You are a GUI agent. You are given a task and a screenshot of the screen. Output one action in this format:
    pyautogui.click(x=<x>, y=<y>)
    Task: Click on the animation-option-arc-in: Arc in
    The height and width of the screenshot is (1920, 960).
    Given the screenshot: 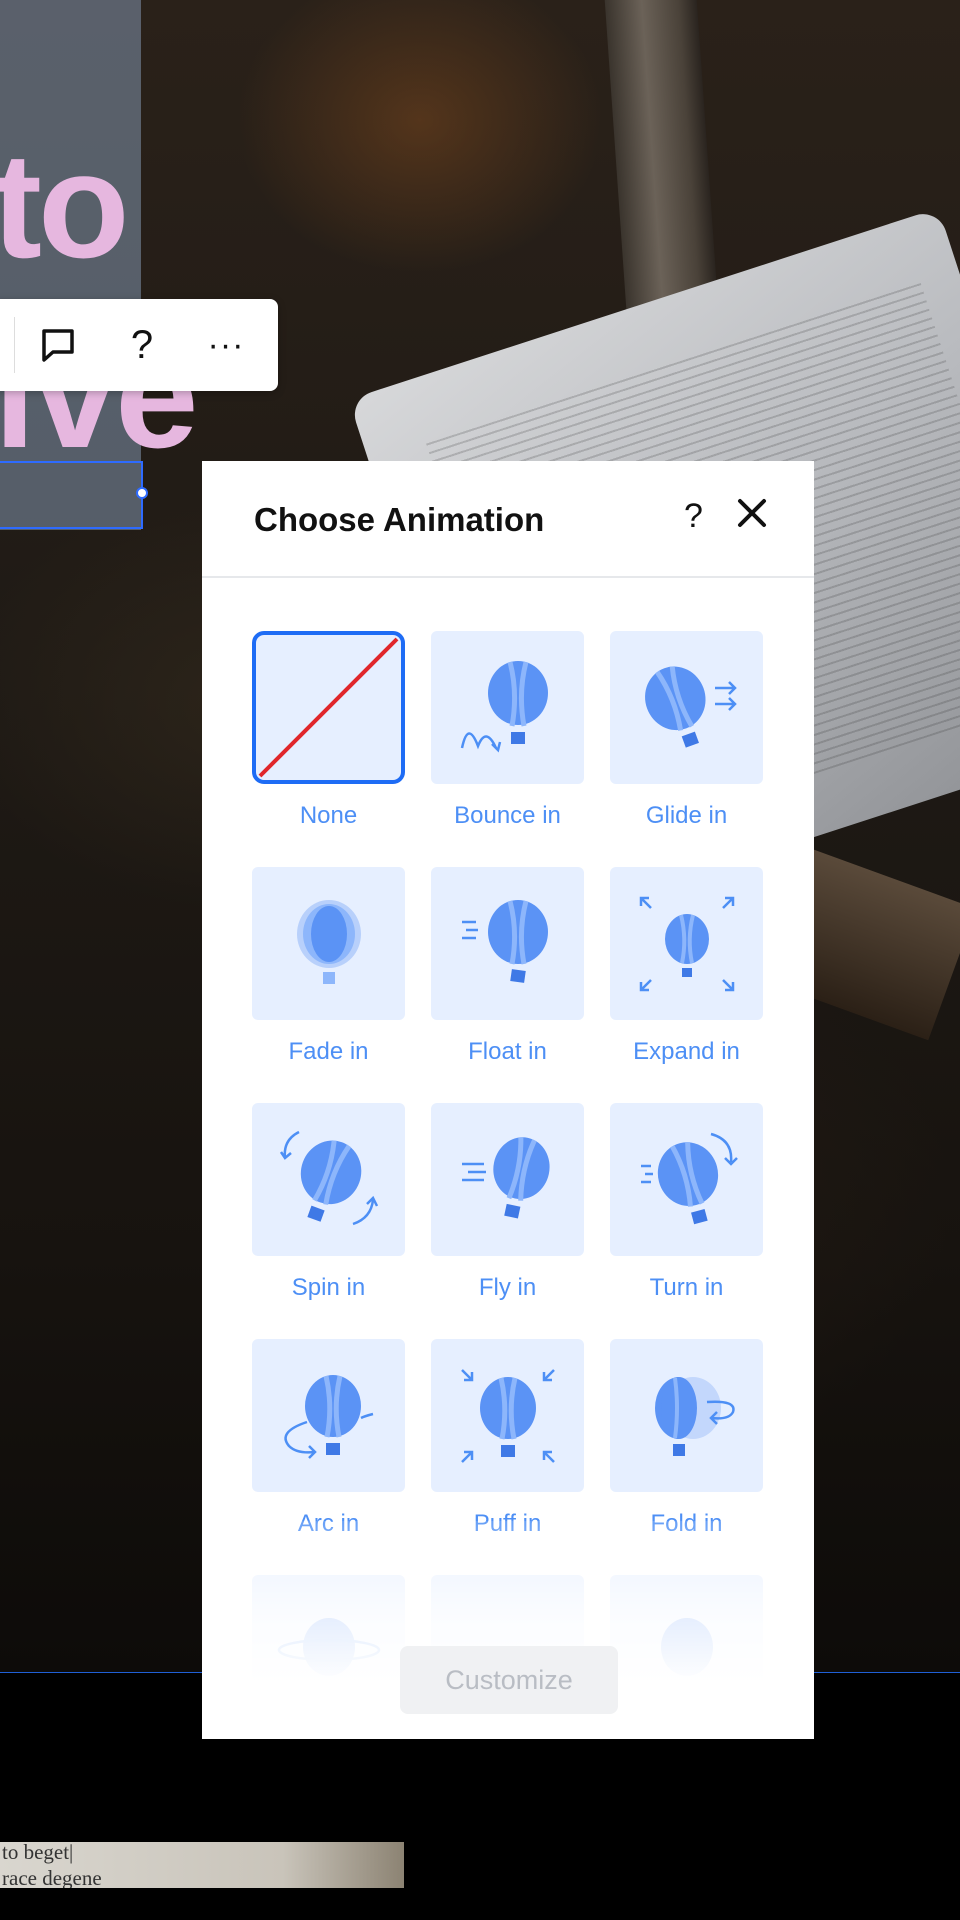 What is the action you would take?
    pyautogui.click(x=328, y=1438)
    